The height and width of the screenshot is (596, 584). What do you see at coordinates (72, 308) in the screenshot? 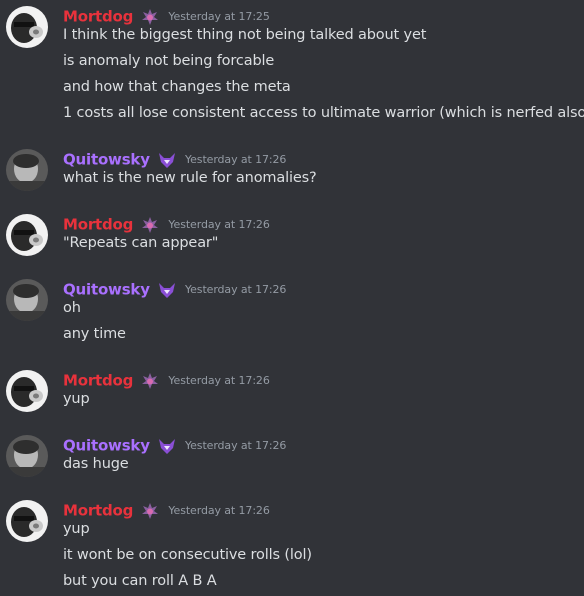
I see `message-text: oh` at bounding box center [72, 308].